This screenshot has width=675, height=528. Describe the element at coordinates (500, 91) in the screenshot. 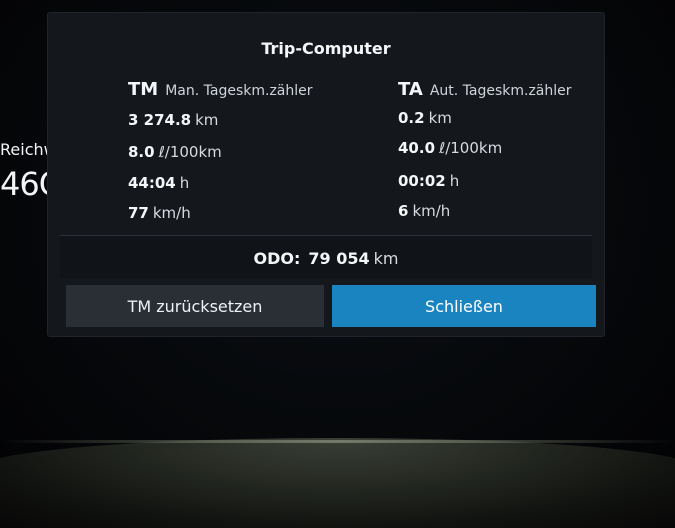

I see `ta-name: Aut. Tageskm.zähler` at that location.